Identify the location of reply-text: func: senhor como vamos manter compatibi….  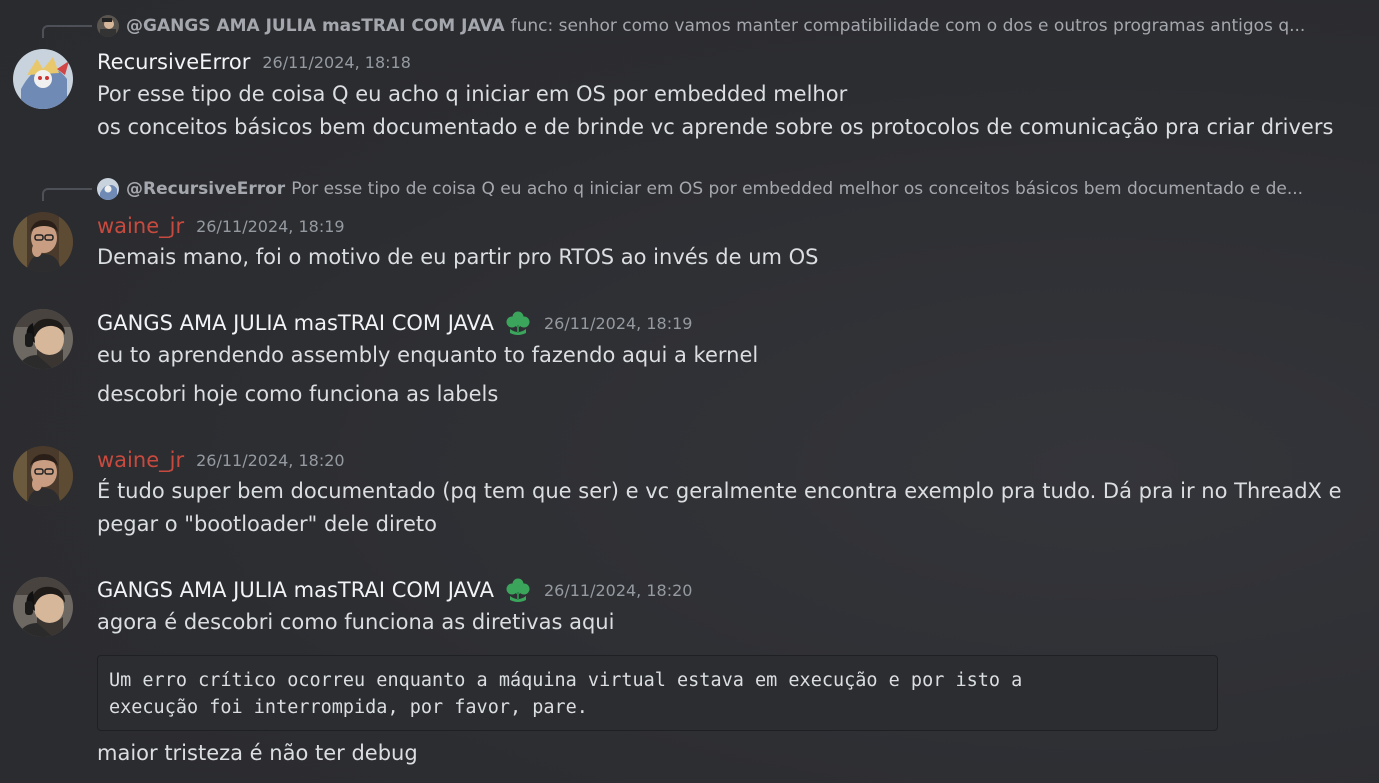
(908, 26).